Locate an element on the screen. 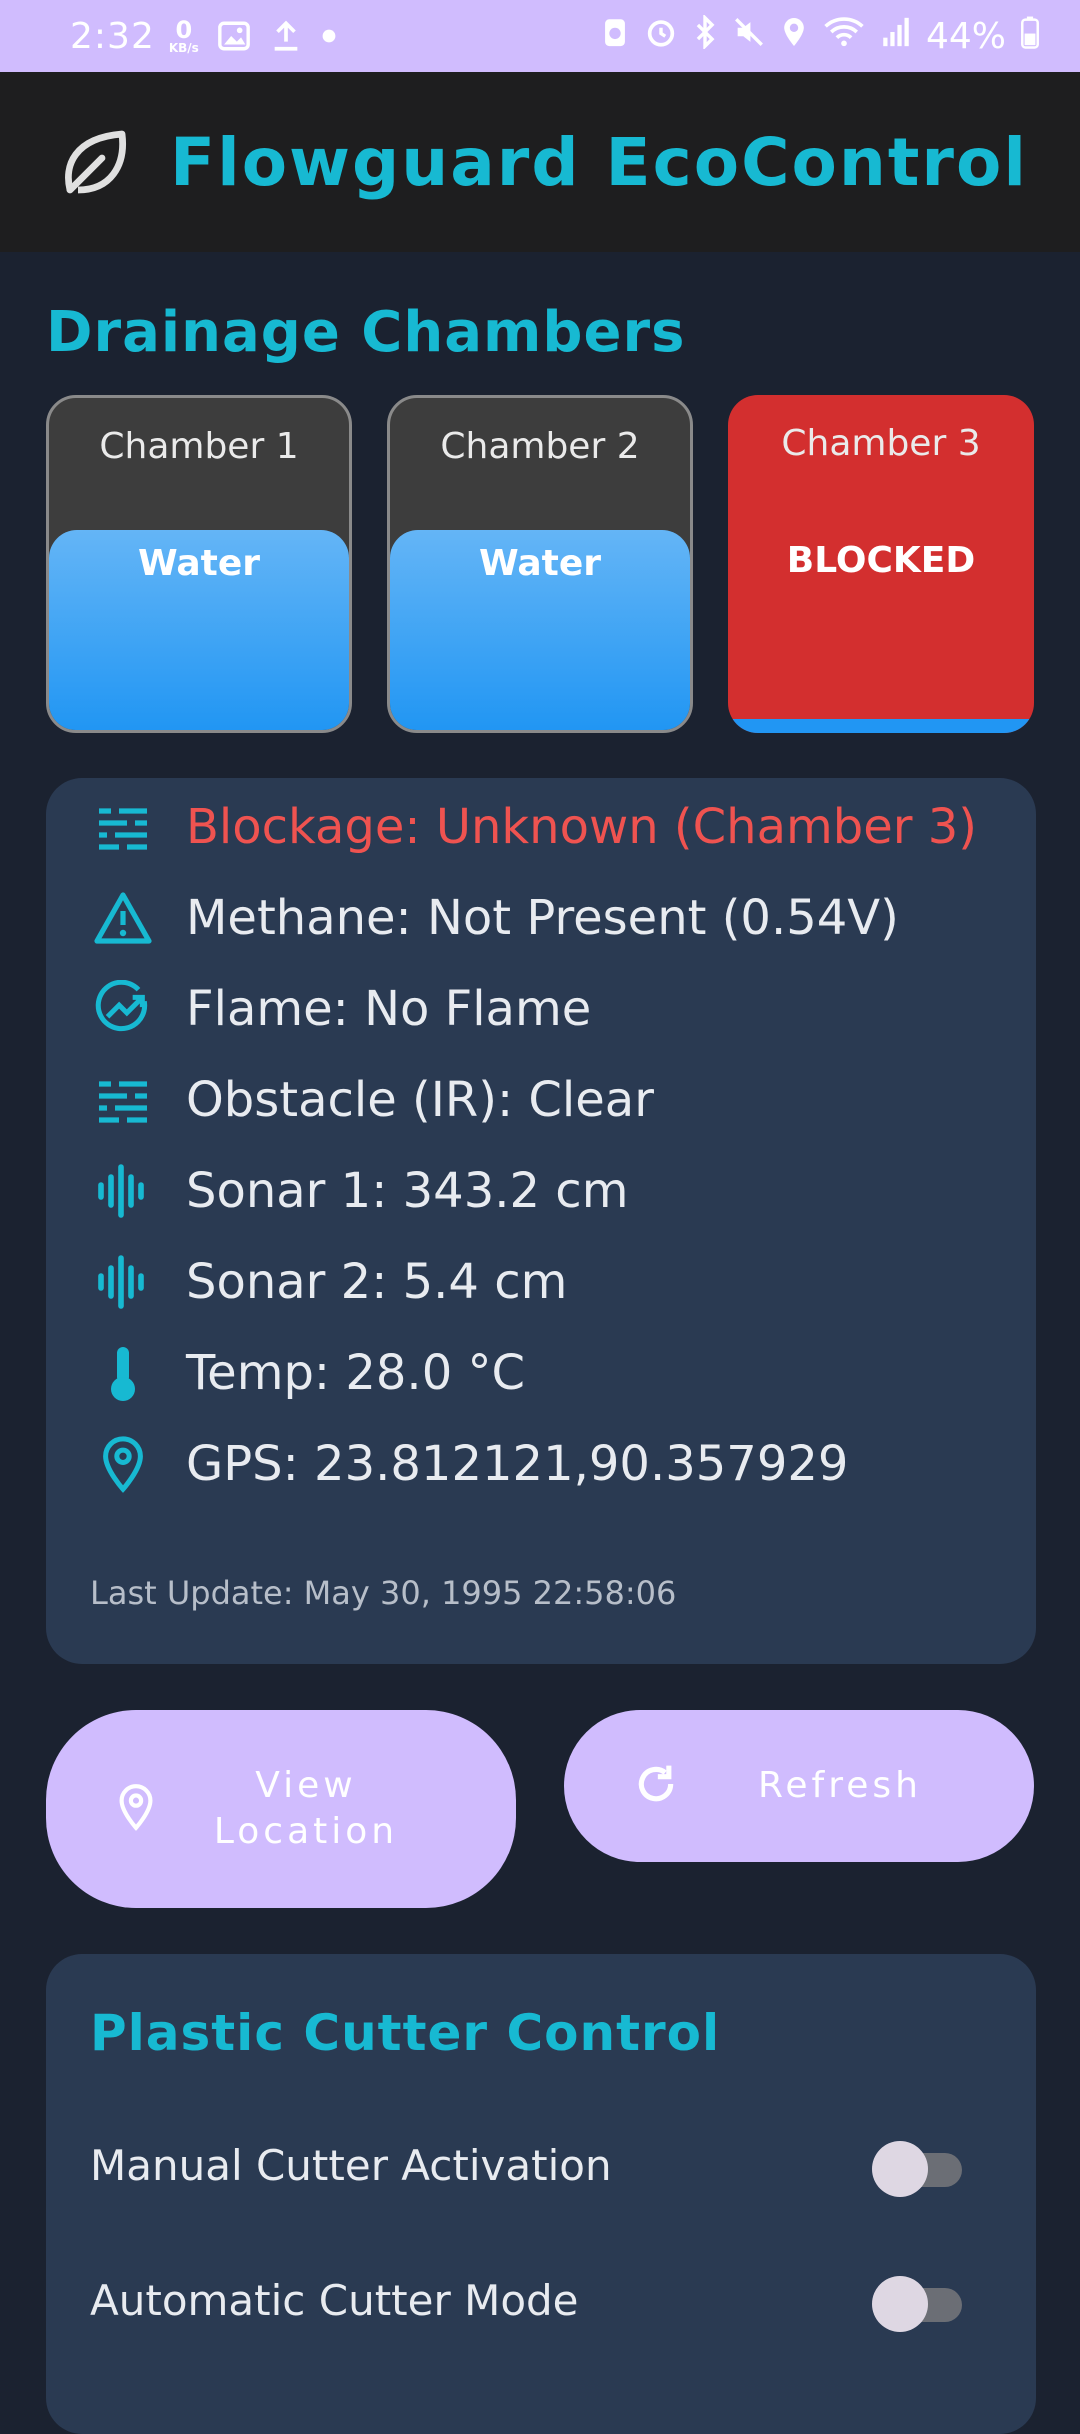 This screenshot has height=2434, width=1080. obstacle-row: Obstacle (IR): Clear is located at coordinates (373, 1100).